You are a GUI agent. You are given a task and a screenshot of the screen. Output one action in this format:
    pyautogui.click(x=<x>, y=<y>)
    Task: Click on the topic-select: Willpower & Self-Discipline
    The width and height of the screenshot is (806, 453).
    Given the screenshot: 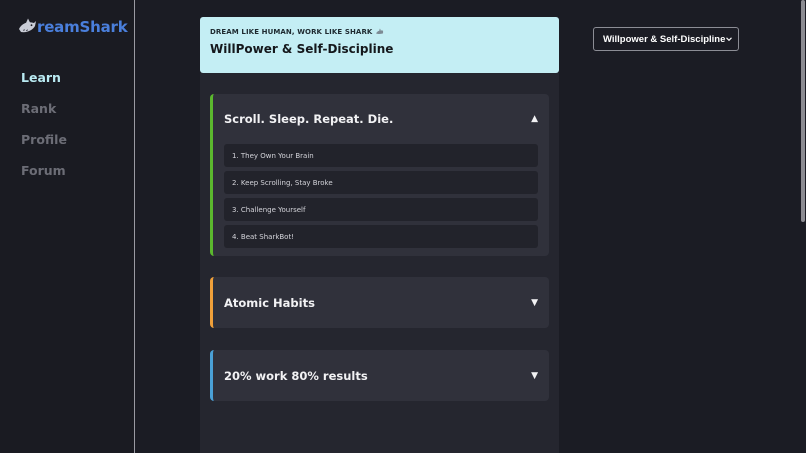 What is the action you would take?
    pyautogui.click(x=666, y=39)
    